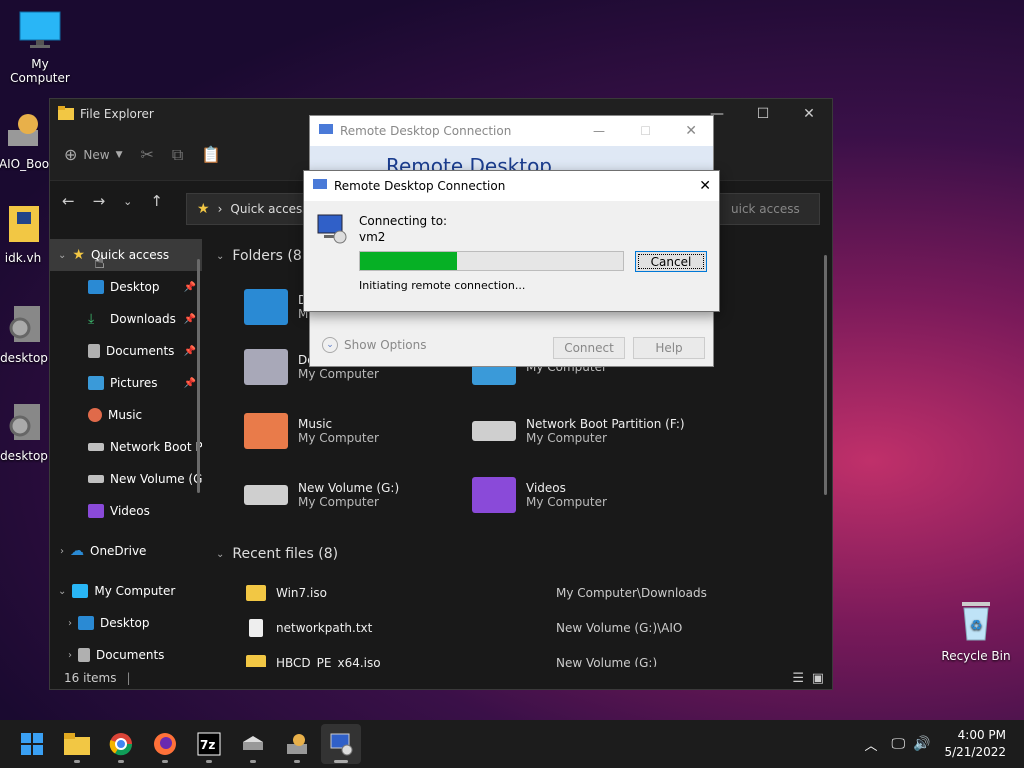 This screenshot has width=1024, height=768. I want to click on recent-section-header: ⌄ Recent files (8), so click(277, 554).